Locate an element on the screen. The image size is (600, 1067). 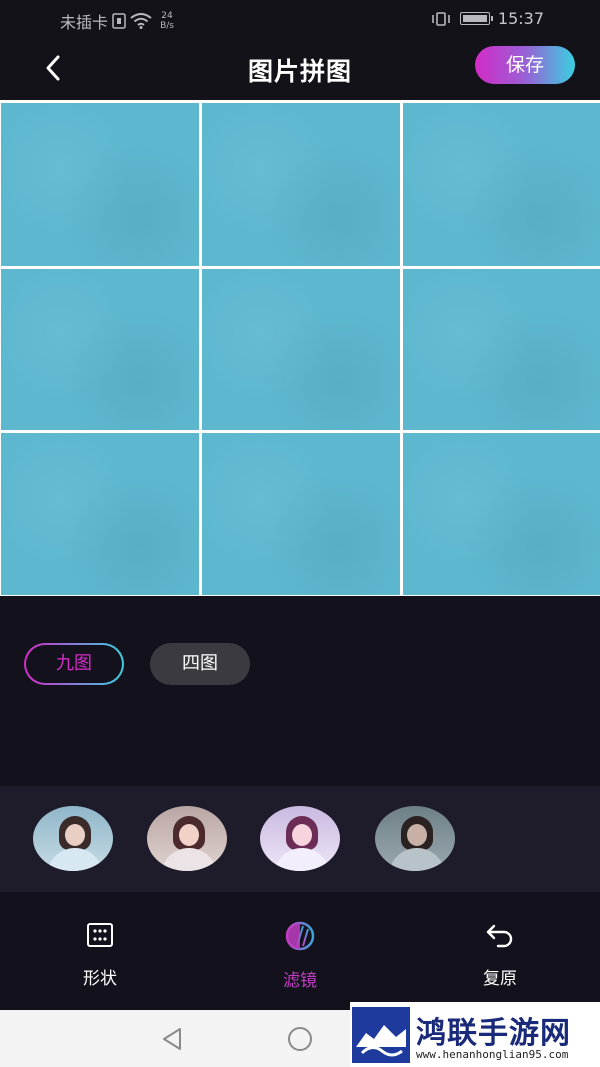
watermark-logo-icon is located at coordinates (381, 1035).